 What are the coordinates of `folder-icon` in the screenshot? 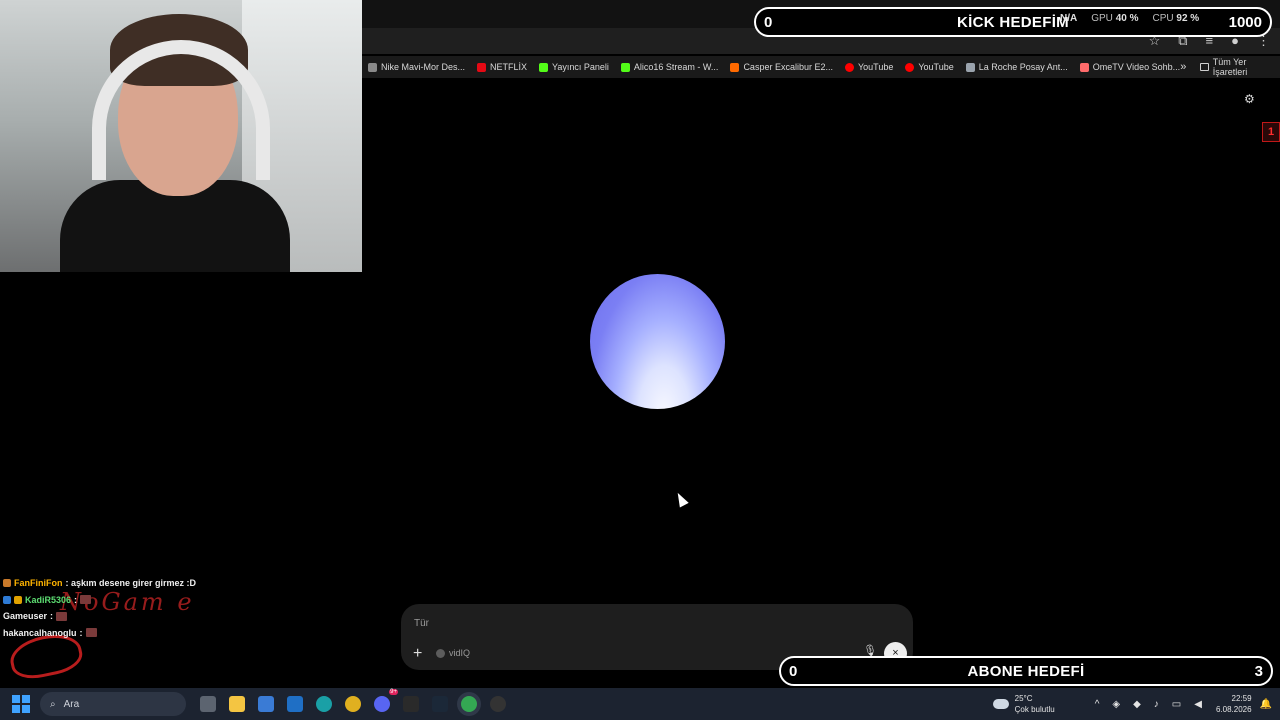 It's located at (1204, 67).